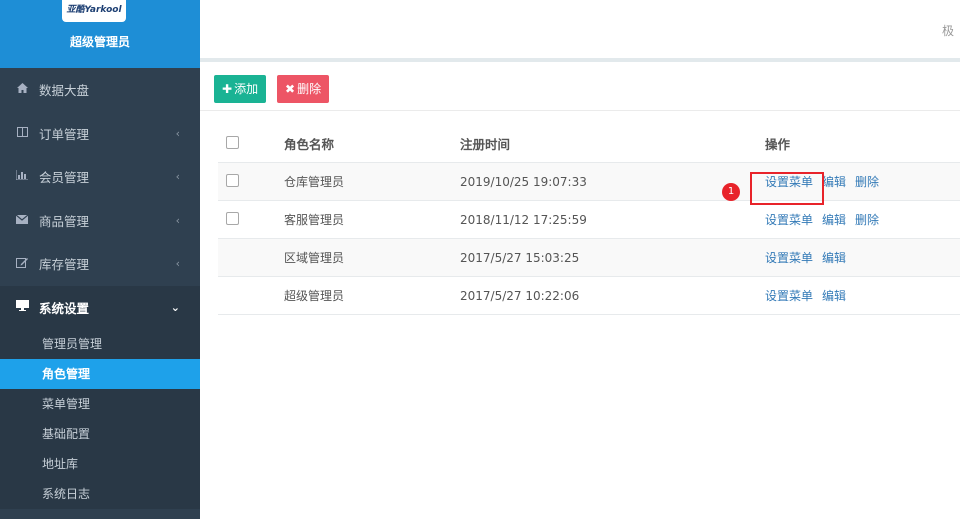  Describe the element at coordinates (100, 464) in the screenshot. I see `sidebar-subitem-address-library: 地址库` at that location.